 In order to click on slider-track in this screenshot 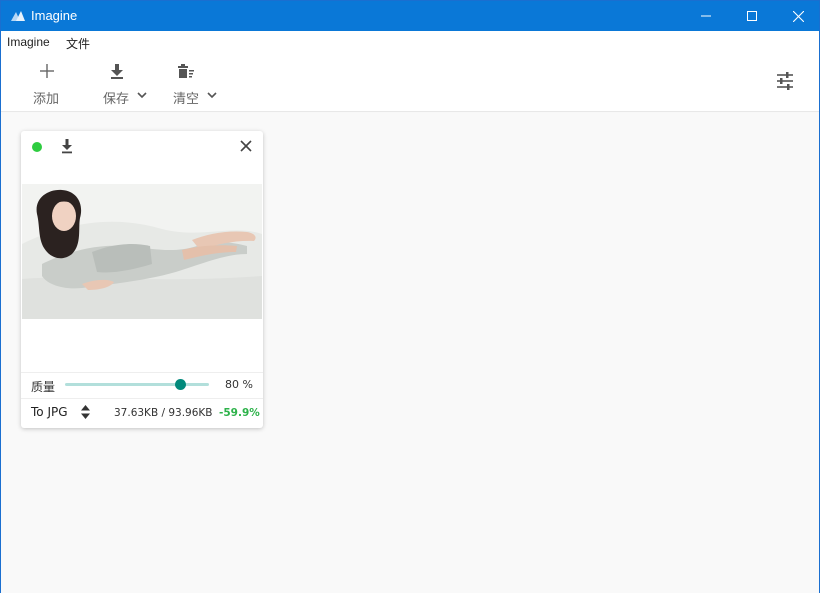, I will do `click(137, 384)`.